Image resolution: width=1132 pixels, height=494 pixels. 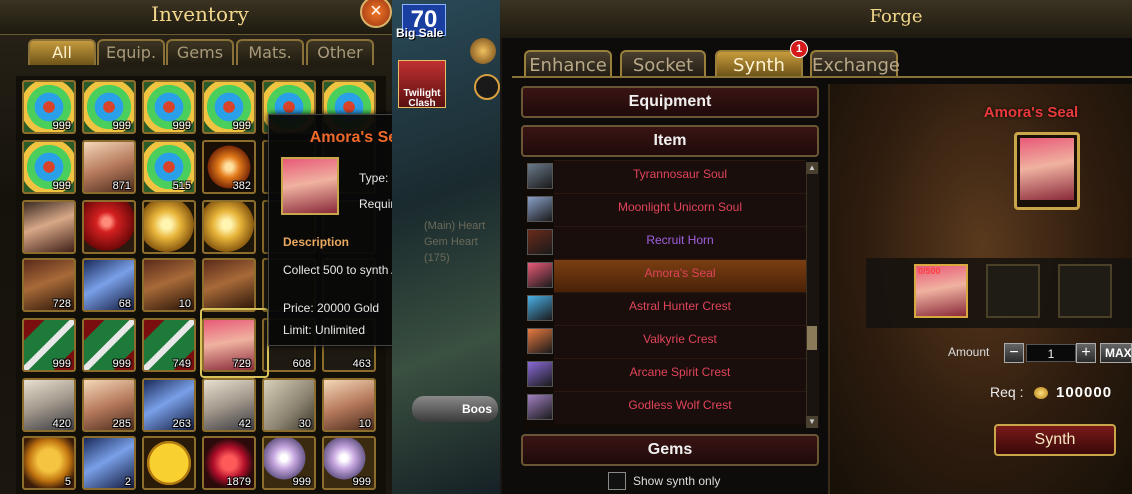 I want to click on list-item-label: Amora's Seal, so click(x=680, y=275).